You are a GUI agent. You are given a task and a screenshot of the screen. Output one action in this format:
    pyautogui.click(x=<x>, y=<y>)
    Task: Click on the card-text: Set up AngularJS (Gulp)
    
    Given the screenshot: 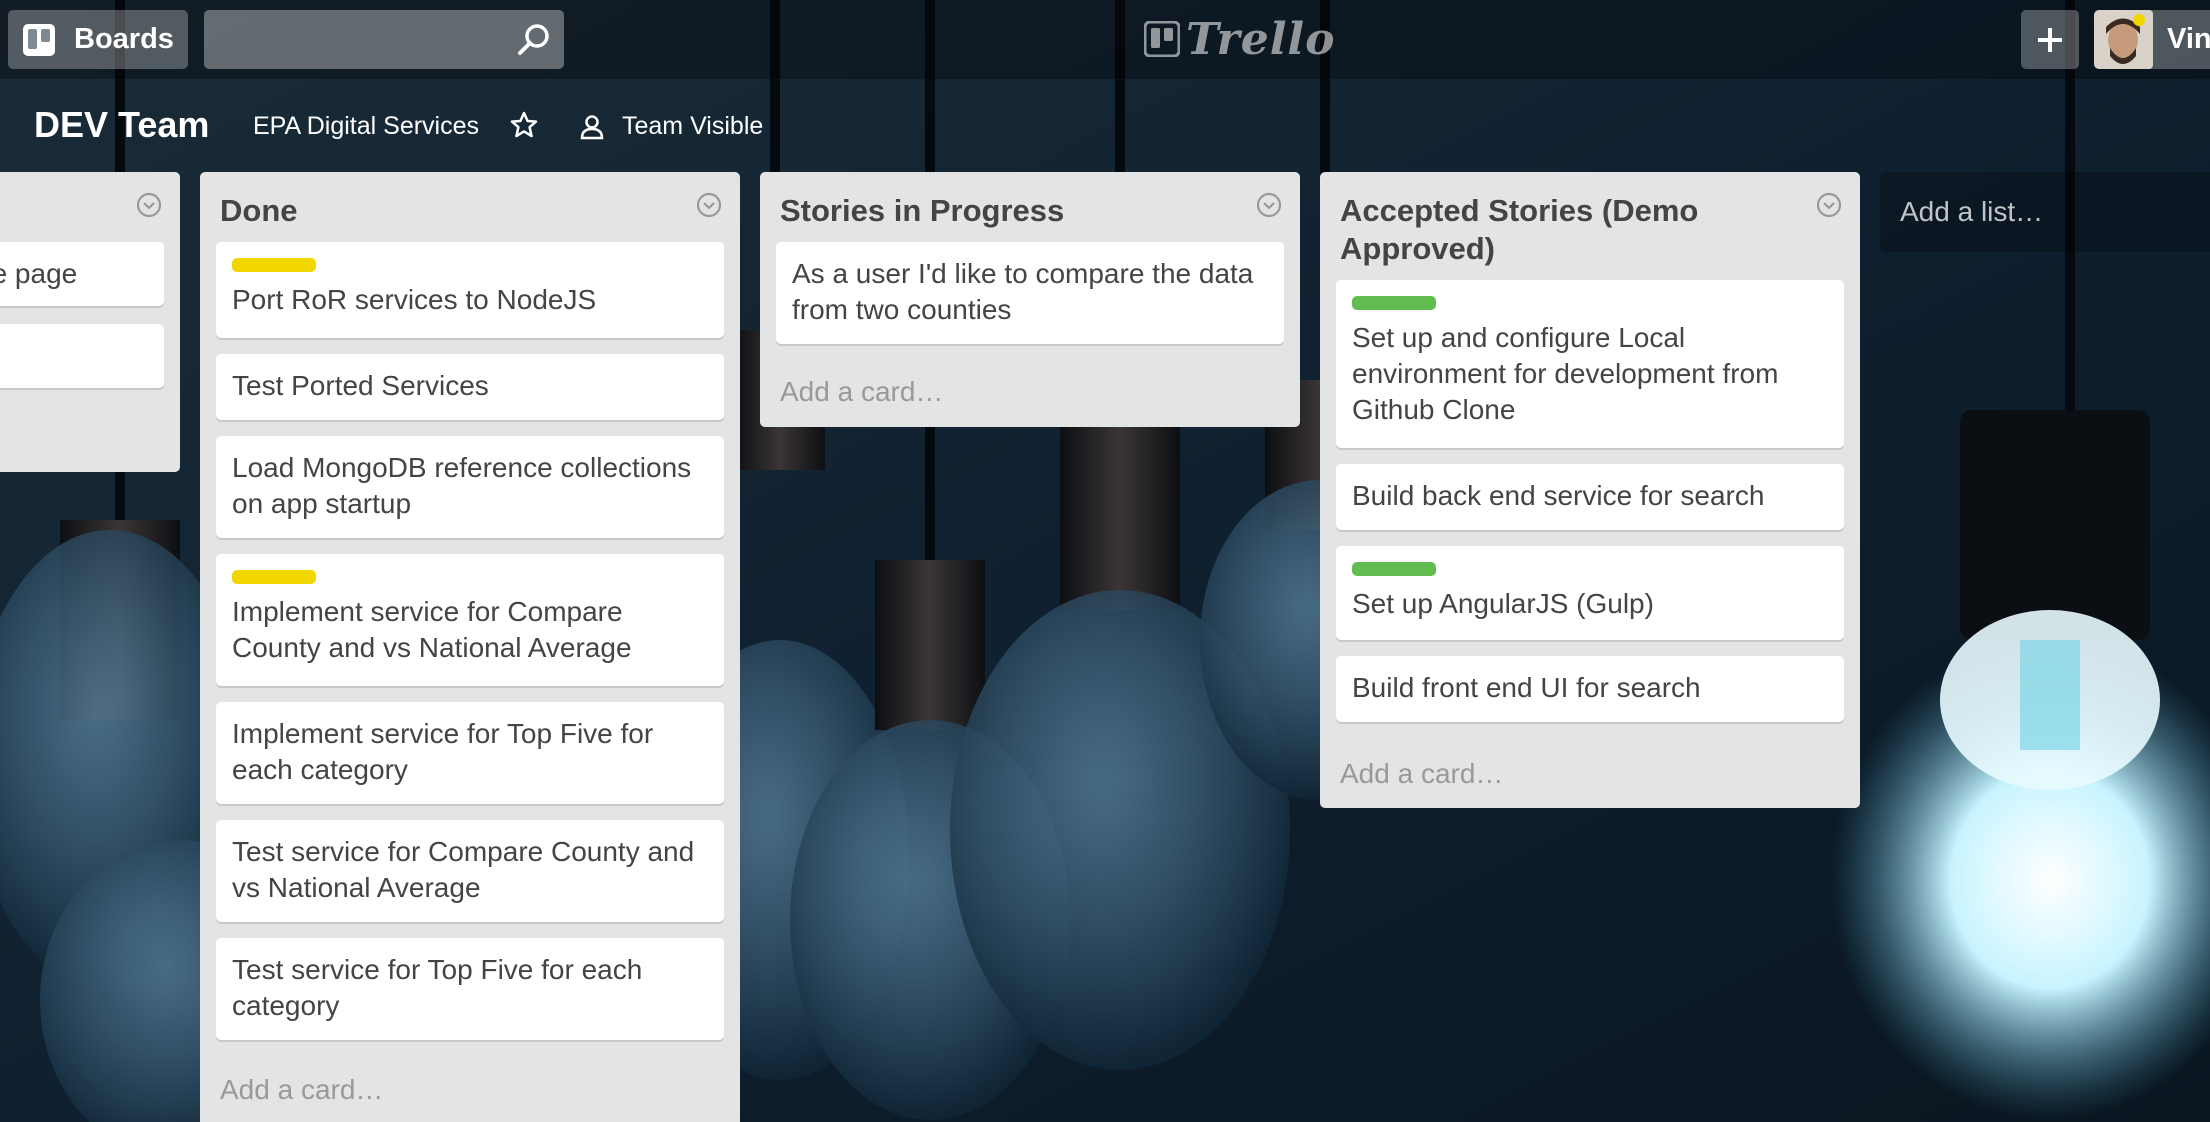 What is the action you would take?
    pyautogui.click(x=1503, y=603)
    